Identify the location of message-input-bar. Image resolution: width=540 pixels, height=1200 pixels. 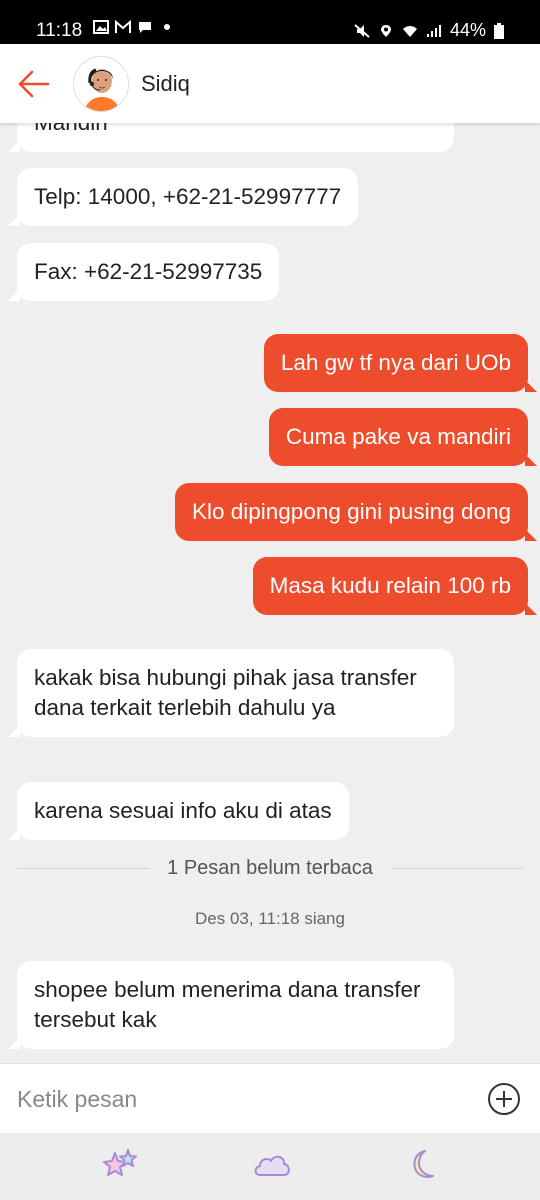
(270, 1098).